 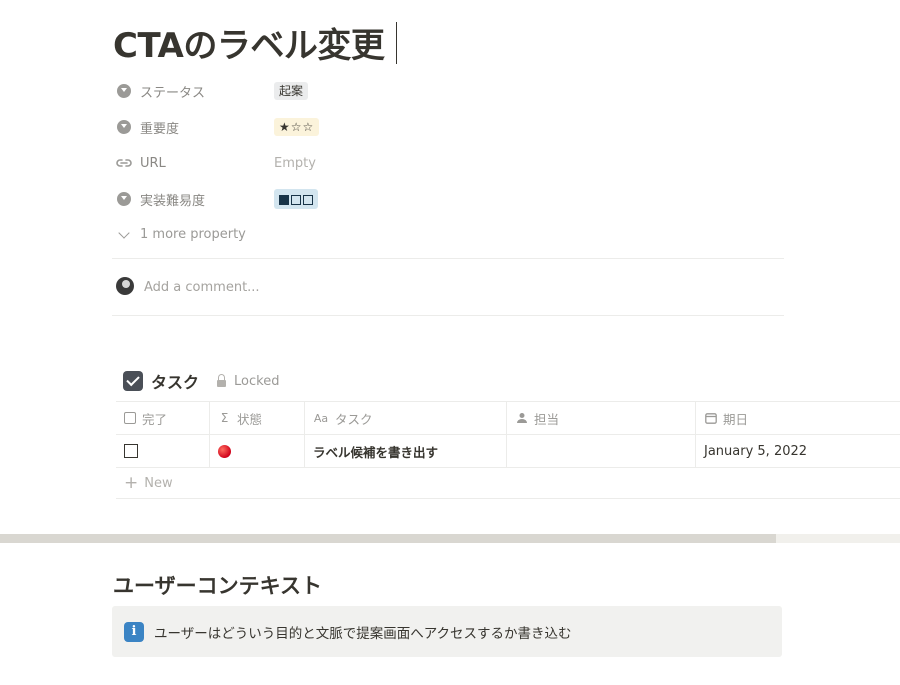 I want to click on horizontal-scrollbar, so click(x=450, y=538).